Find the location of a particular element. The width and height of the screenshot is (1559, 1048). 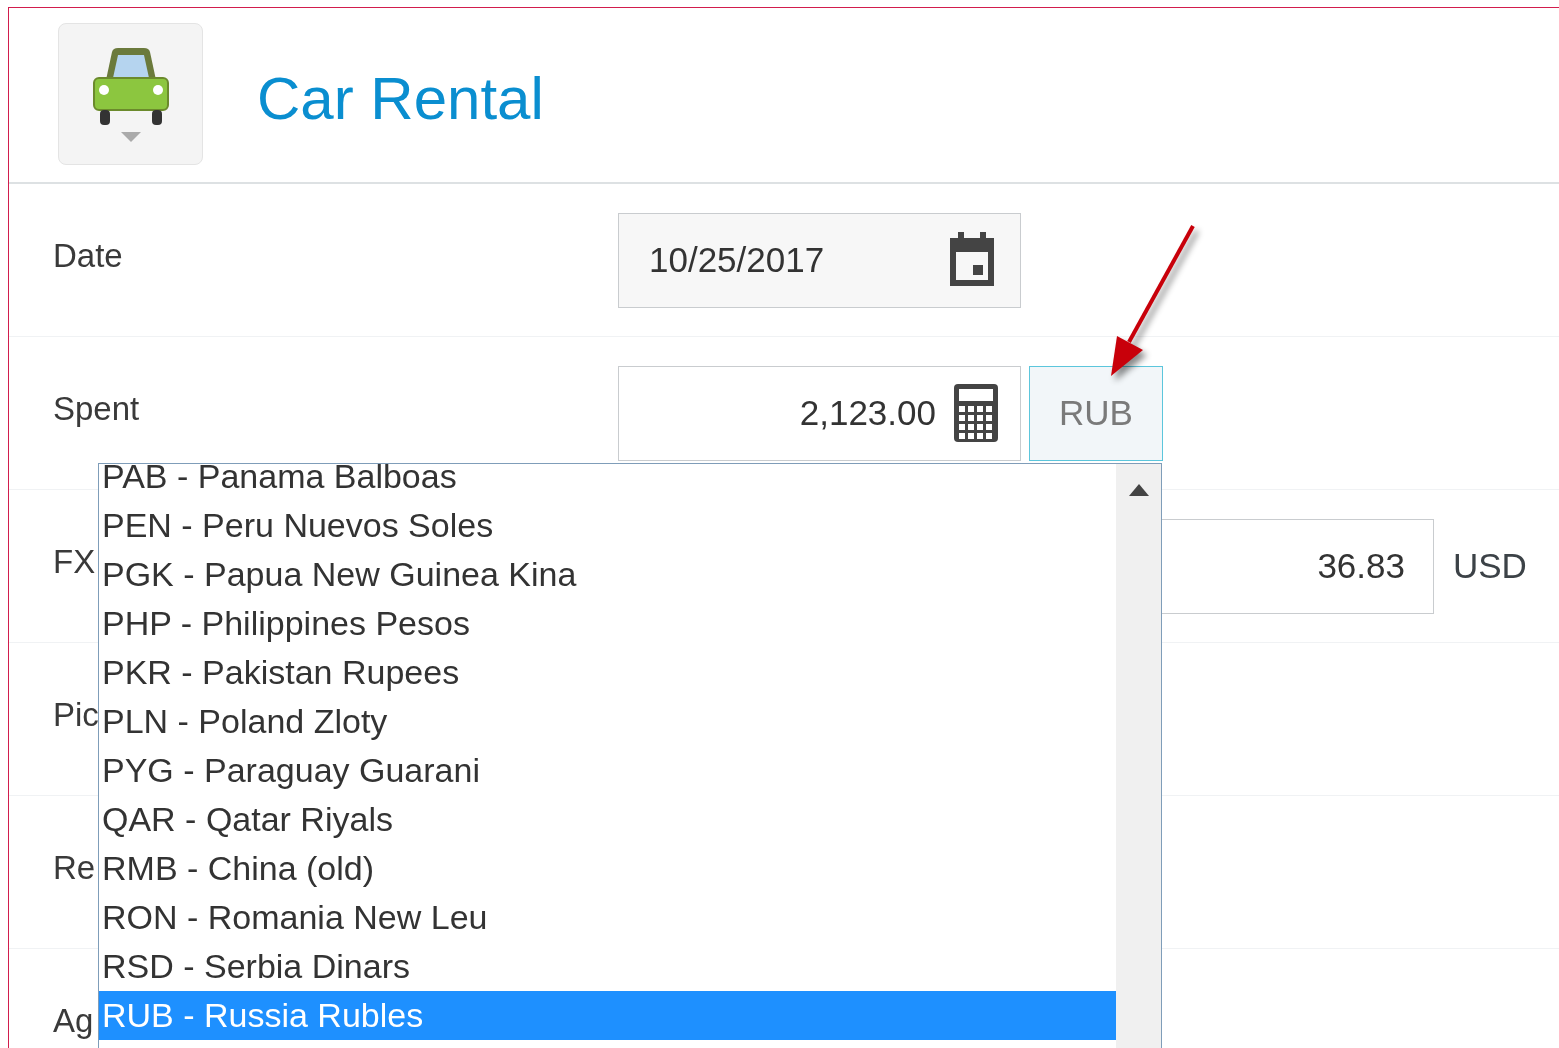

calculator-icon is located at coordinates (976, 413).